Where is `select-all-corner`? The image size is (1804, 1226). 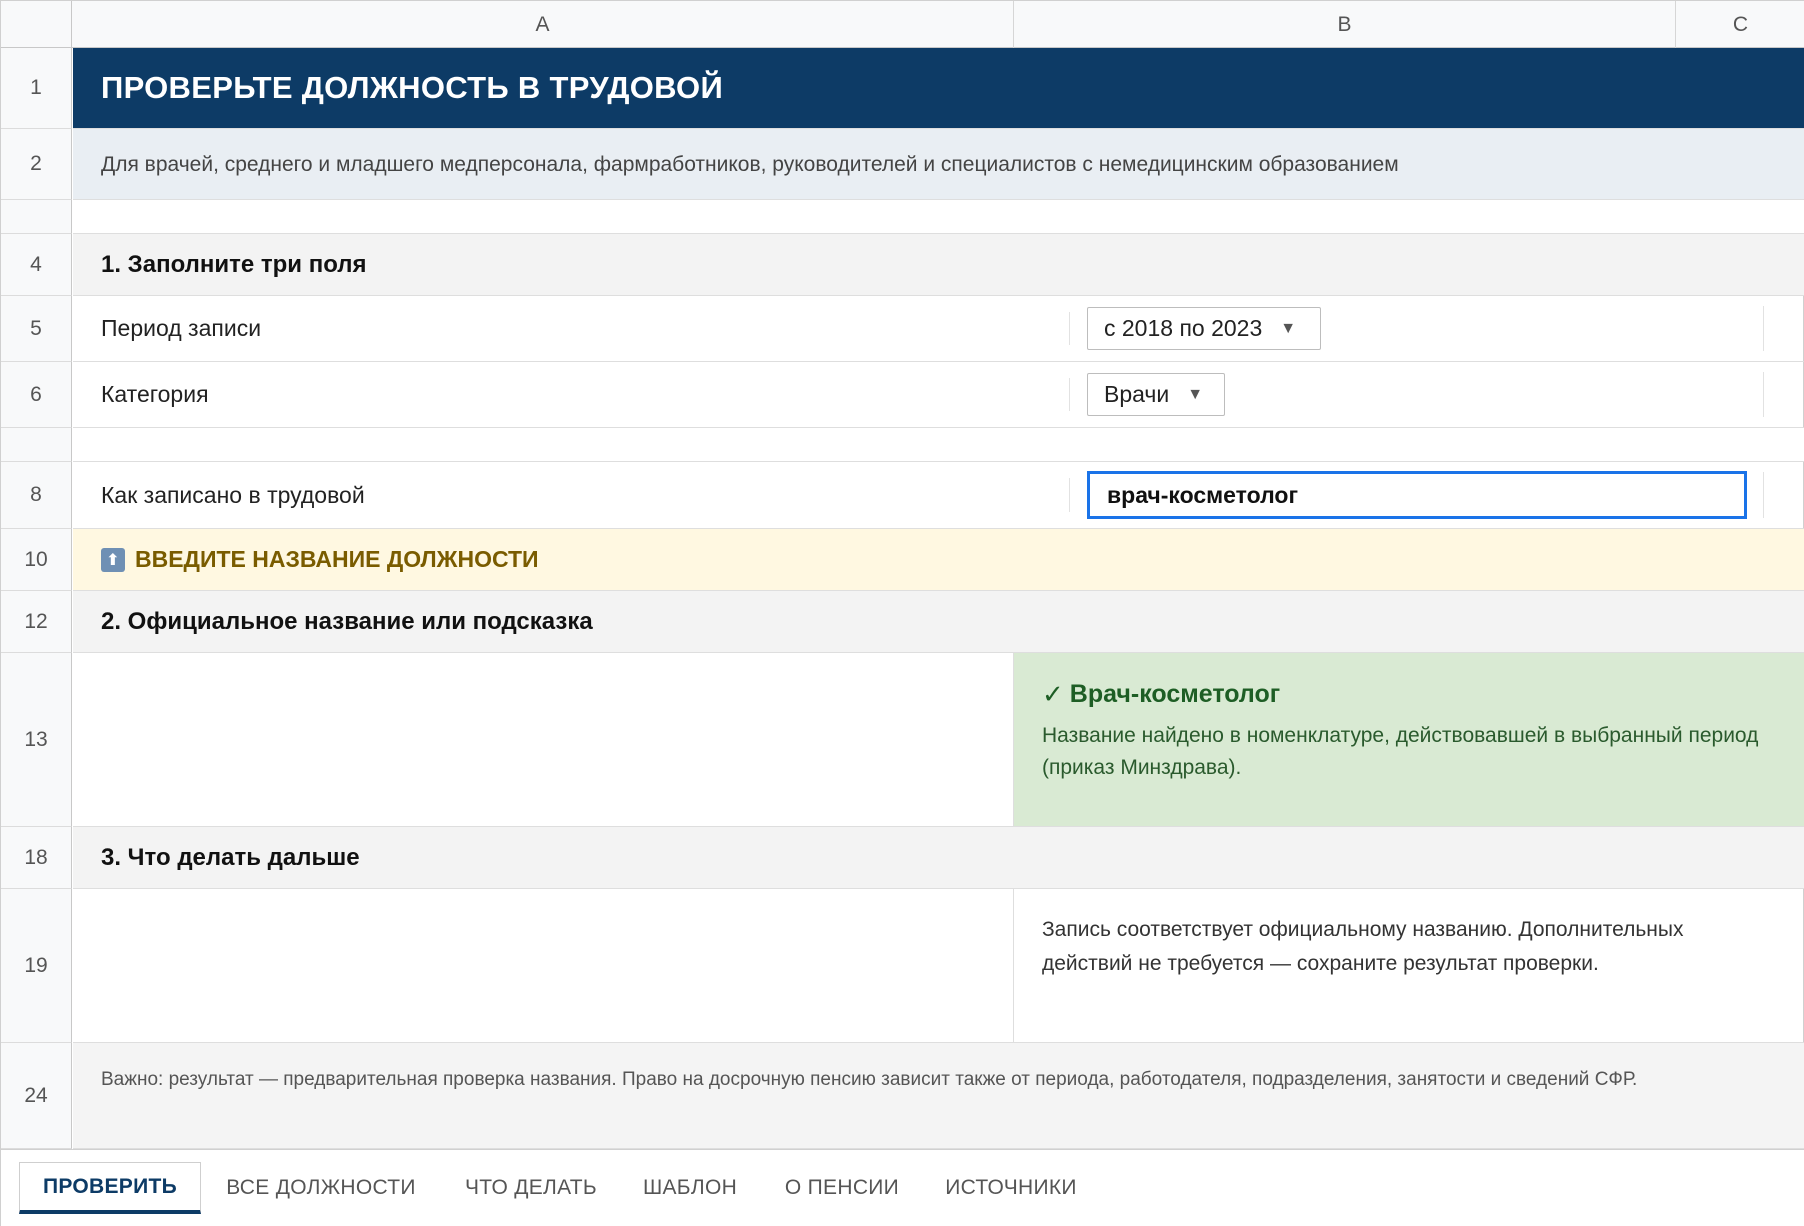 select-all-corner is located at coordinates (36, 24).